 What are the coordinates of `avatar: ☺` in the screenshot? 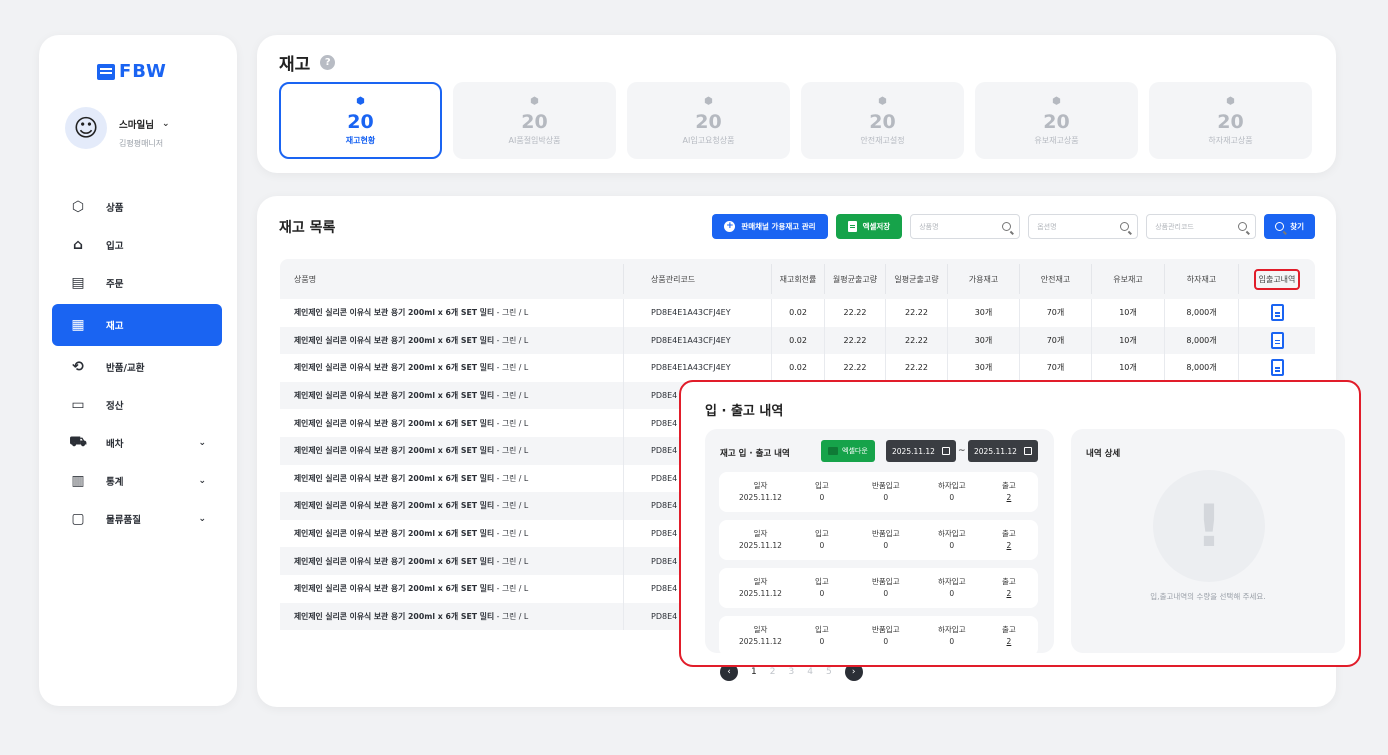 It's located at (86, 128).